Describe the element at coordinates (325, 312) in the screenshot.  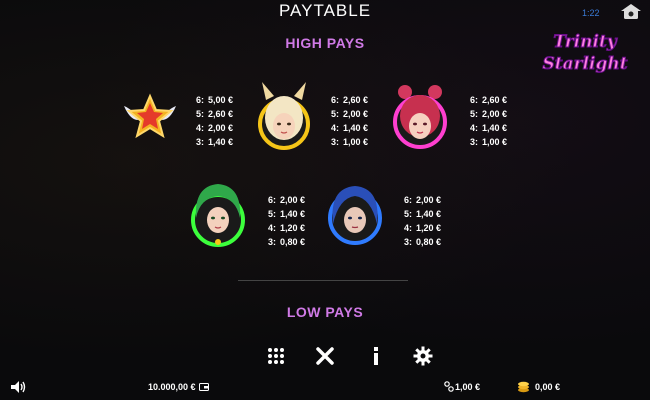
I see `low-pays-title: LOW PAYS` at that location.